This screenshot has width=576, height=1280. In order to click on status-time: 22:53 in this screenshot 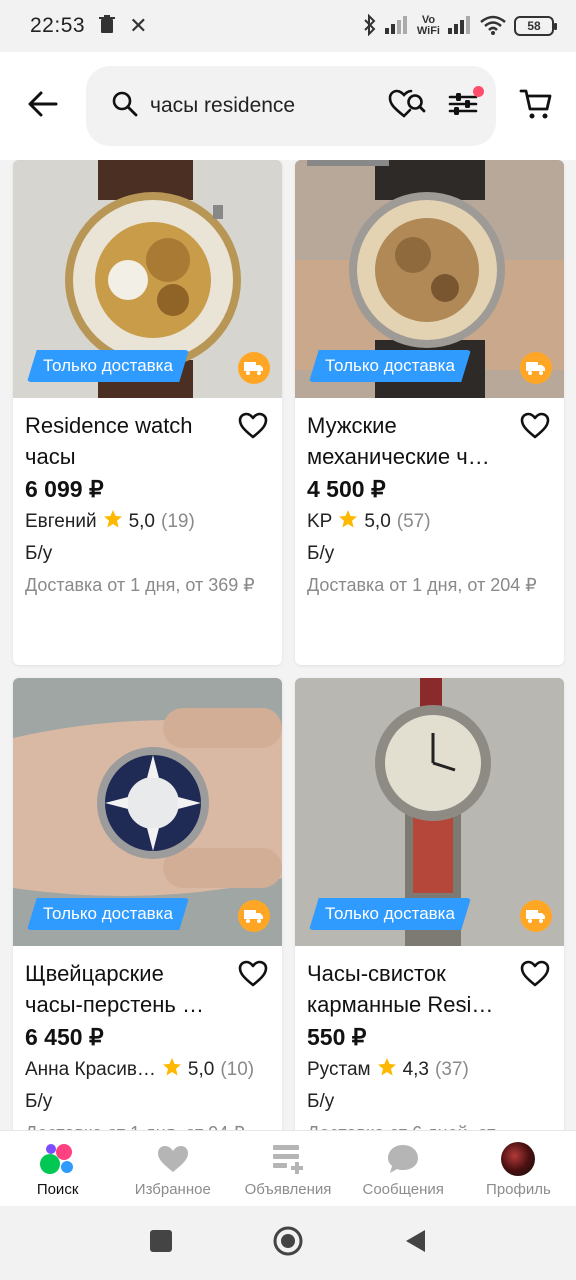, I will do `click(58, 25)`.